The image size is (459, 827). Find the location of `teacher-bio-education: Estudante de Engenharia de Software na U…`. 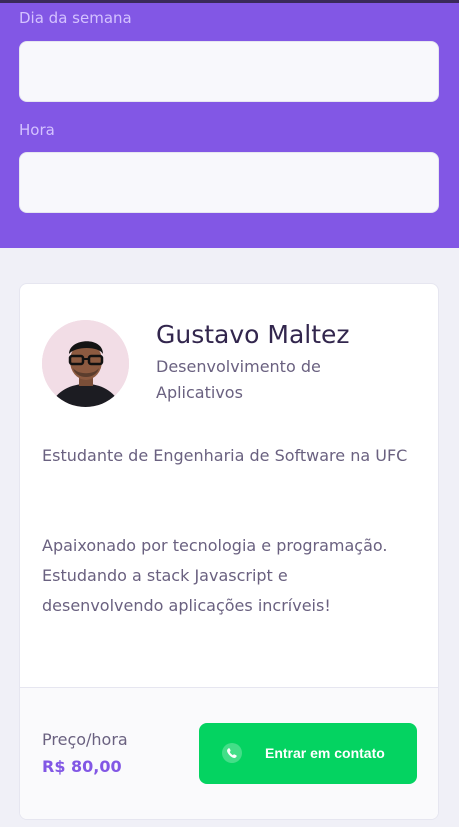

teacher-bio-education: Estudante de Engenharia de Software na U… is located at coordinates (225, 455).